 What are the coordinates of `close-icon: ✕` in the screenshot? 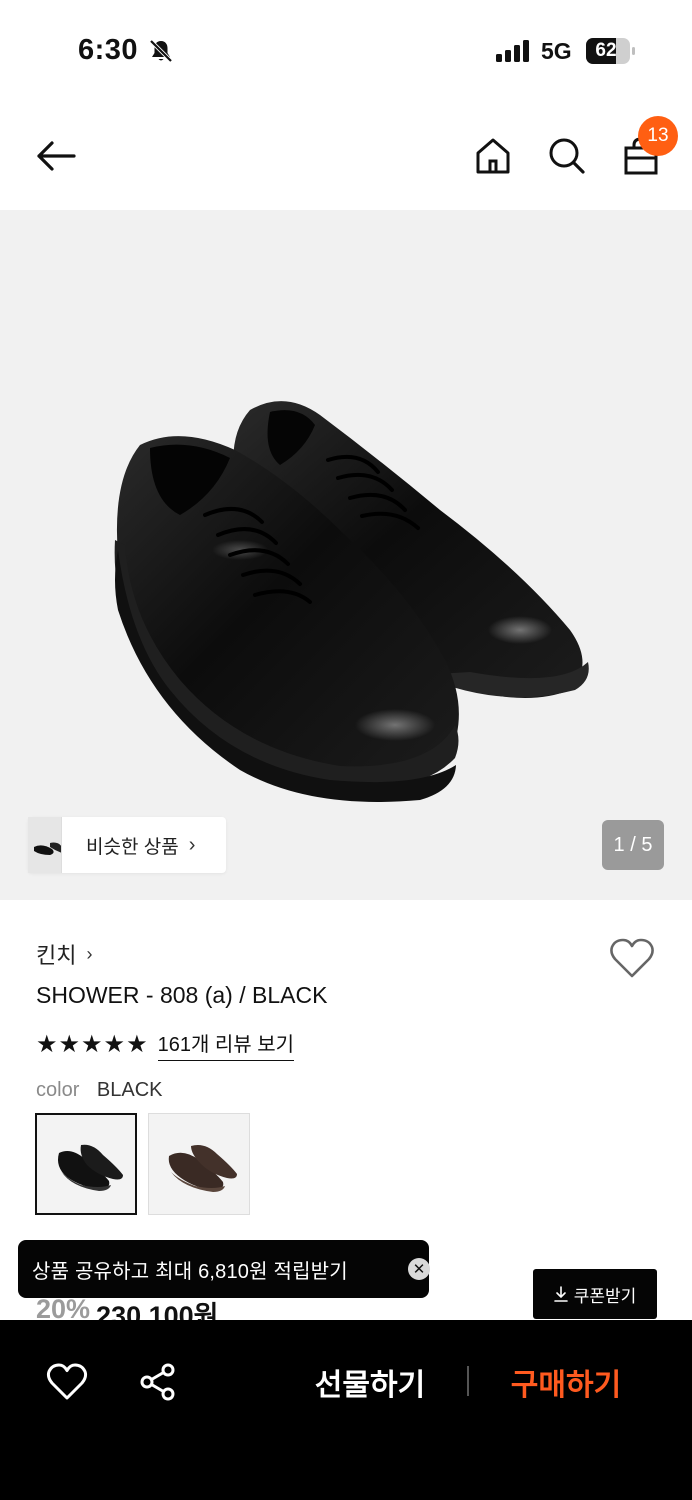 It's located at (419, 1269).